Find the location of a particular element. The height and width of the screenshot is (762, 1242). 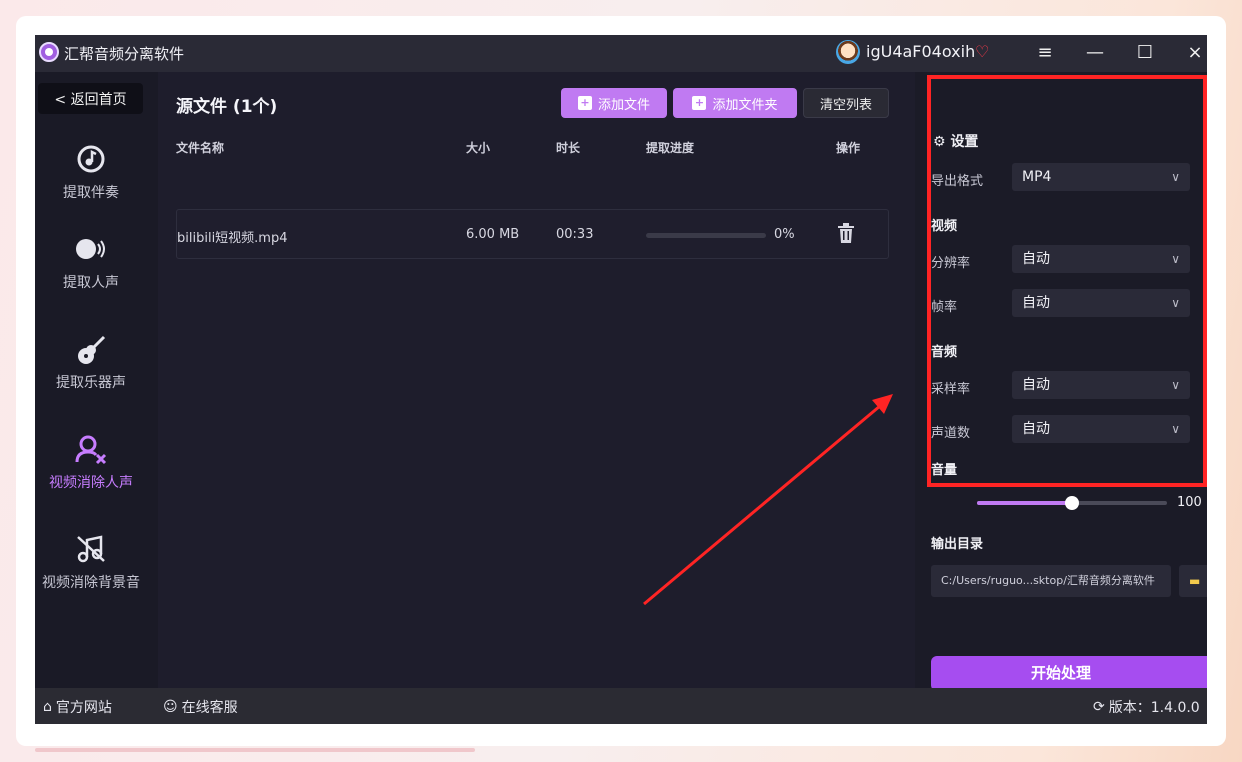

refresh-icon: ⟳ is located at coordinates (1099, 707).